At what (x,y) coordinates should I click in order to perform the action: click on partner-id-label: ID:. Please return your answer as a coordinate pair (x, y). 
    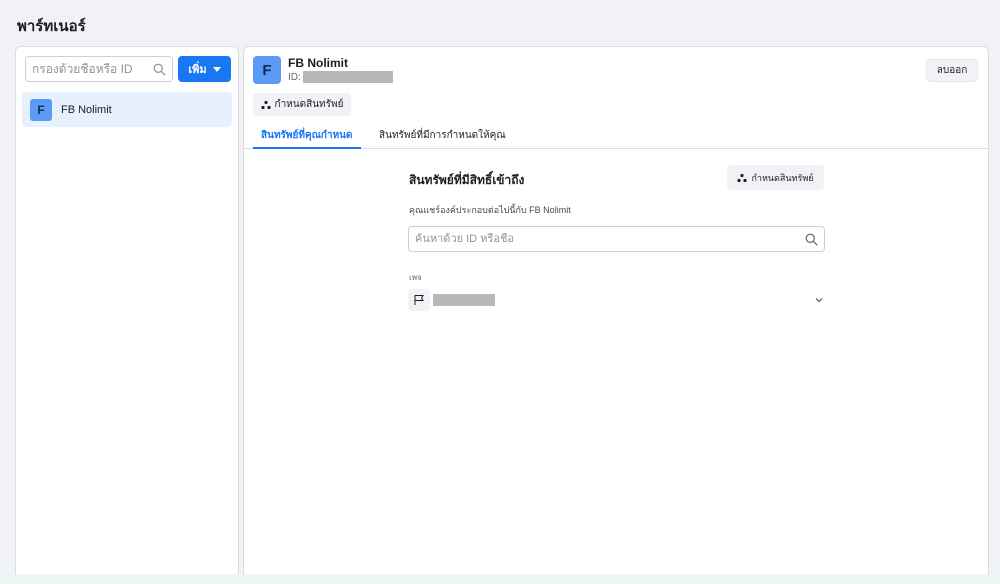
    Looking at the image, I should click on (294, 77).